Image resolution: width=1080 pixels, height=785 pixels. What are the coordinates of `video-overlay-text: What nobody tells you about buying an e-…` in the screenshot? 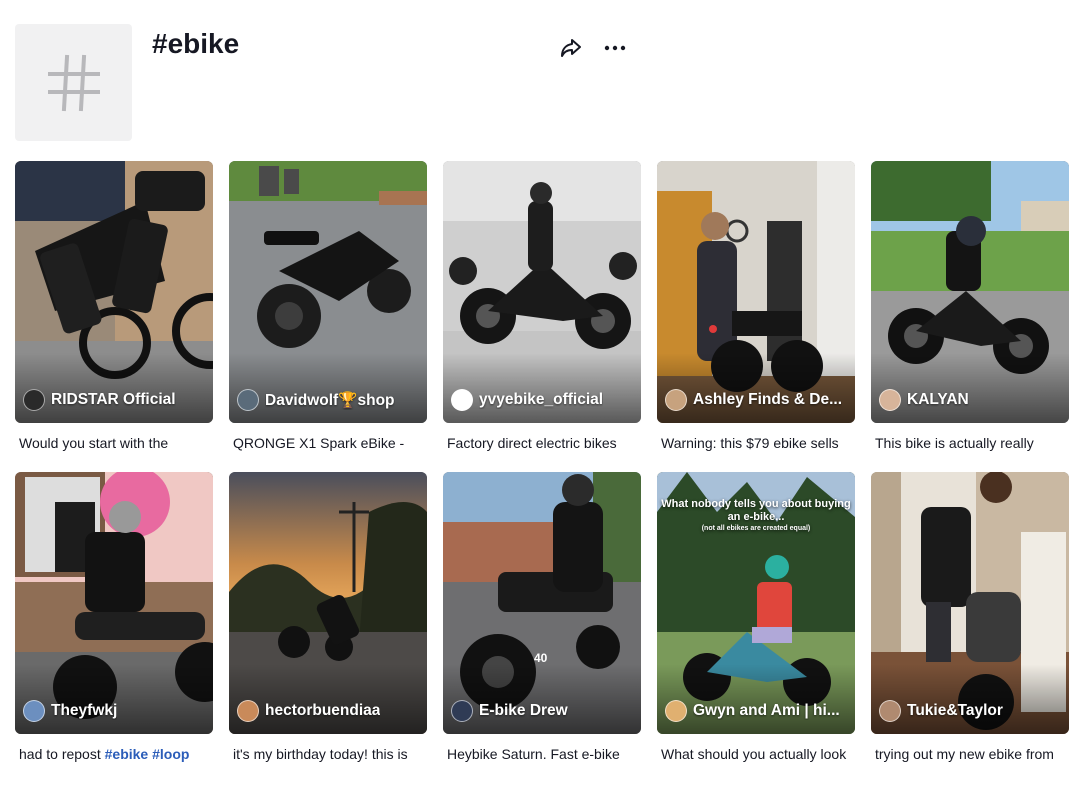 It's located at (756, 510).